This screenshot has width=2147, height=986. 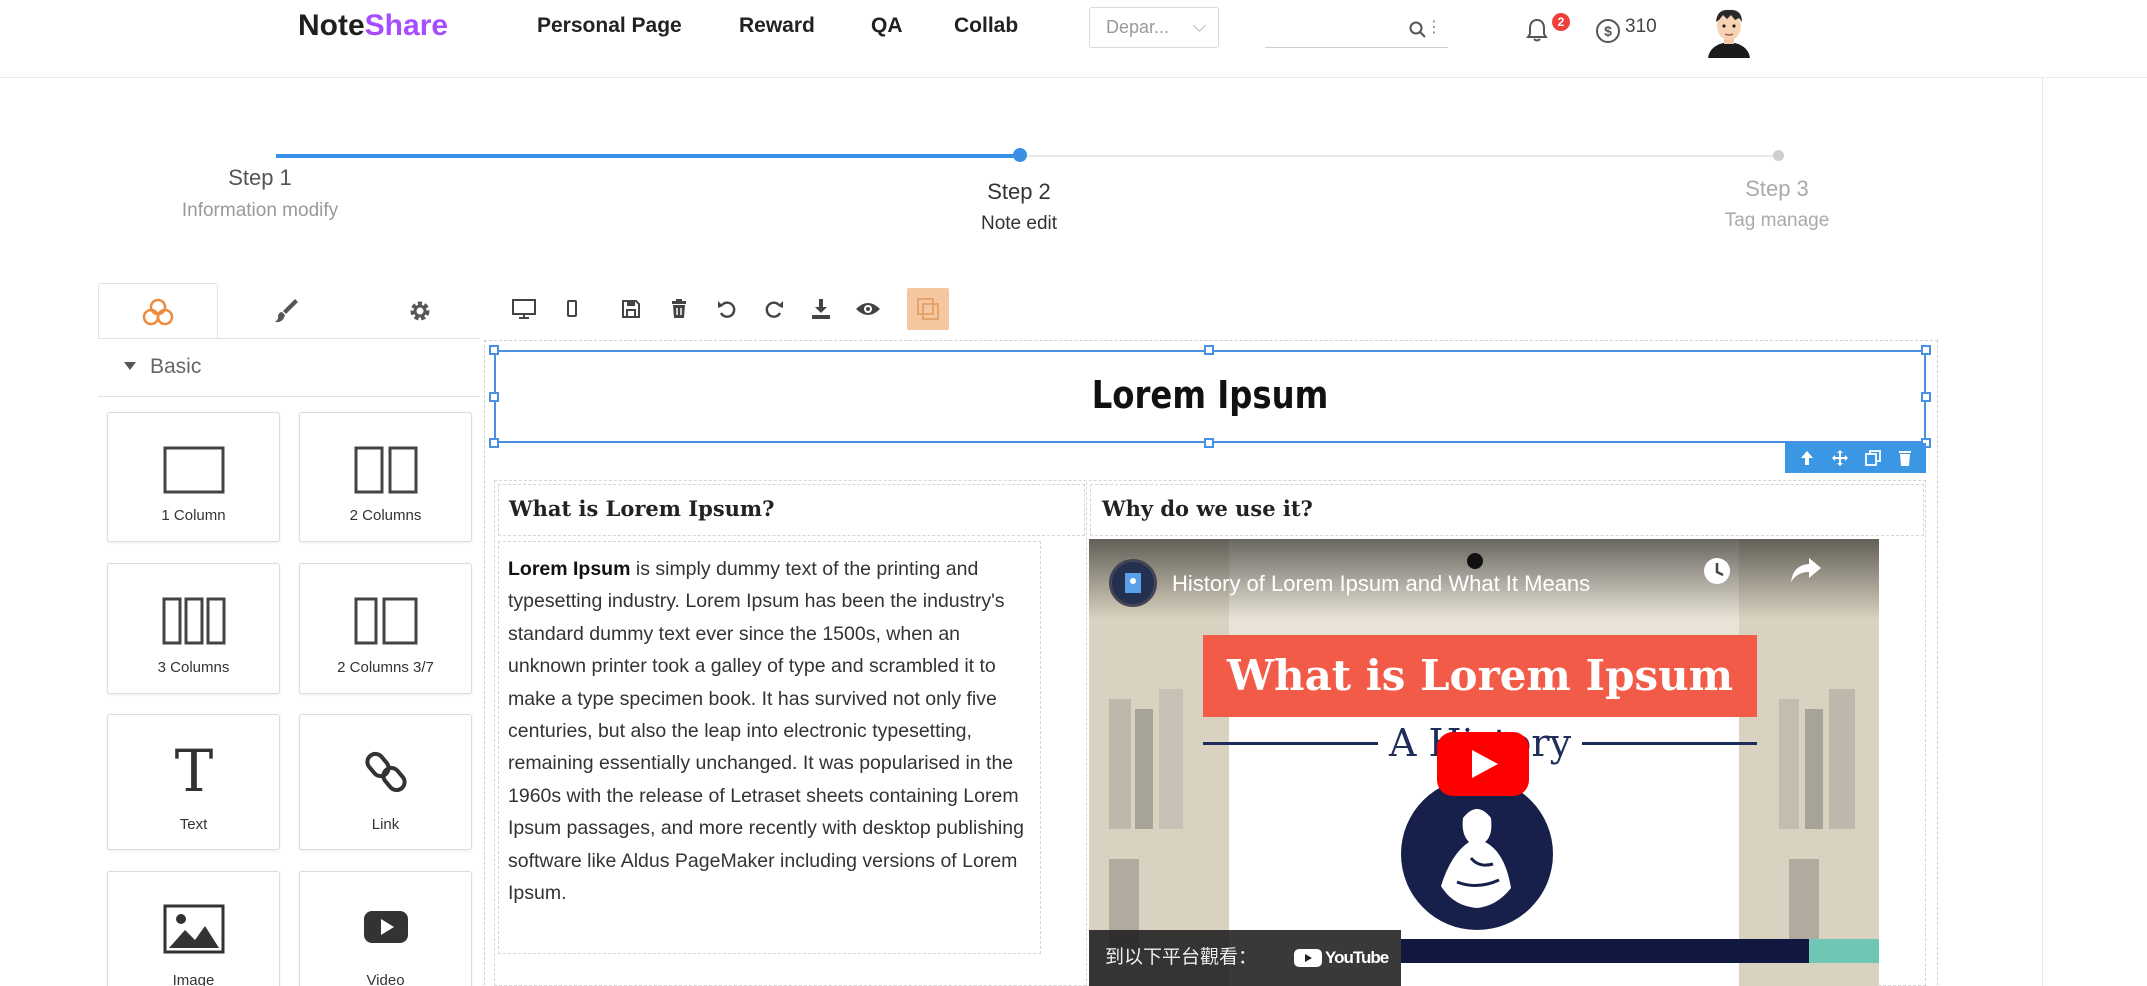 I want to click on resize-handle-tl, so click(x=494, y=350).